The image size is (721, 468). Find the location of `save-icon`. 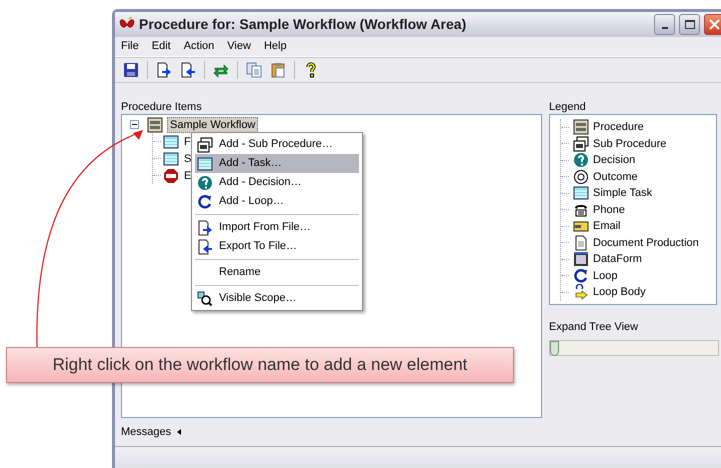

save-icon is located at coordinates (131, 70).